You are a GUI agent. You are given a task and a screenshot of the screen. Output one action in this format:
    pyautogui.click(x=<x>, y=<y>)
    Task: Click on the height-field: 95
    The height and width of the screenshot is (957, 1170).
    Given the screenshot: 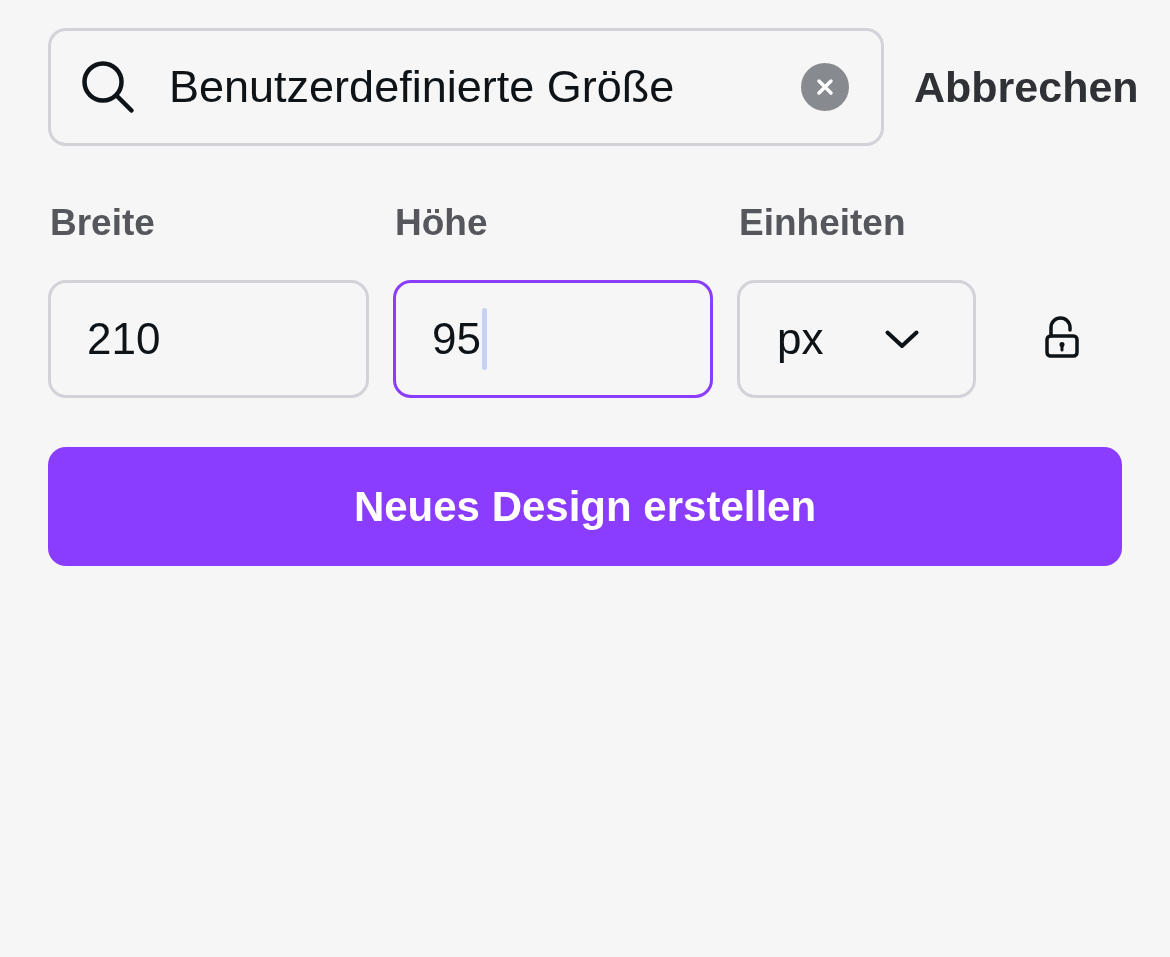 What is the action you would take?
    pyautogui.click(x=553, y=339)
    